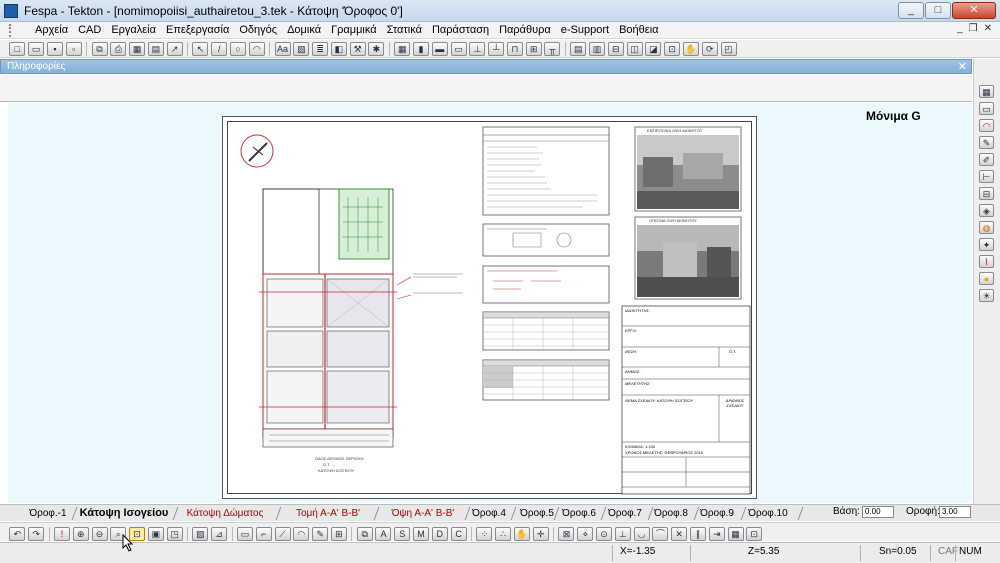 The height and width of the screenshot is (563, 1000). What do you see at coordinates (402, 49) in the screenshot?
I see `grid-icon: ▦` at bounding box center [402, 49].